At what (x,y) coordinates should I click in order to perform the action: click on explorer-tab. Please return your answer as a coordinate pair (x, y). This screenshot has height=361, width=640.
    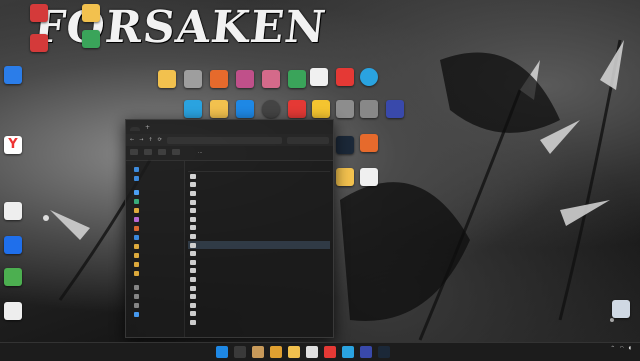
    Looking at the image, I should click on (135, 128).